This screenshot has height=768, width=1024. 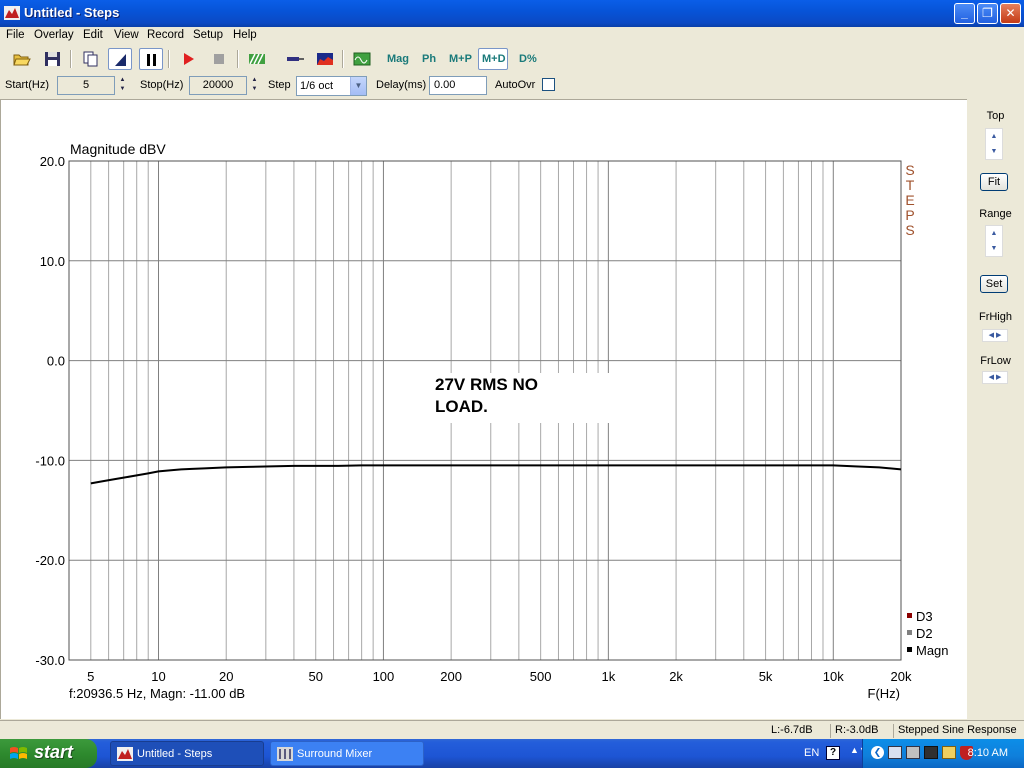 I want to click on y-tick-label: -30.0, so click(x=50, y=660).